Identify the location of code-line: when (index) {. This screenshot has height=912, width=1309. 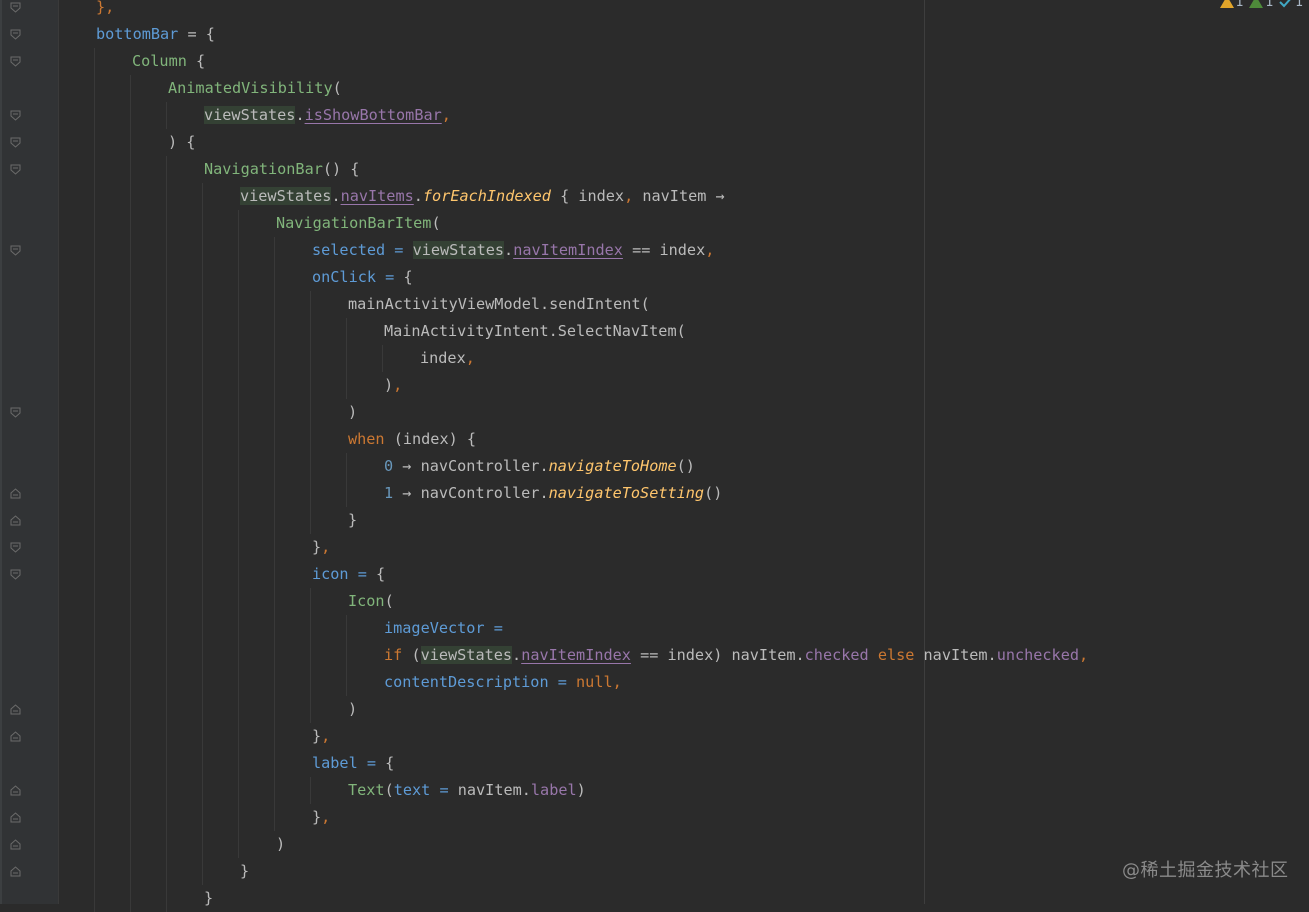
(412, 439).